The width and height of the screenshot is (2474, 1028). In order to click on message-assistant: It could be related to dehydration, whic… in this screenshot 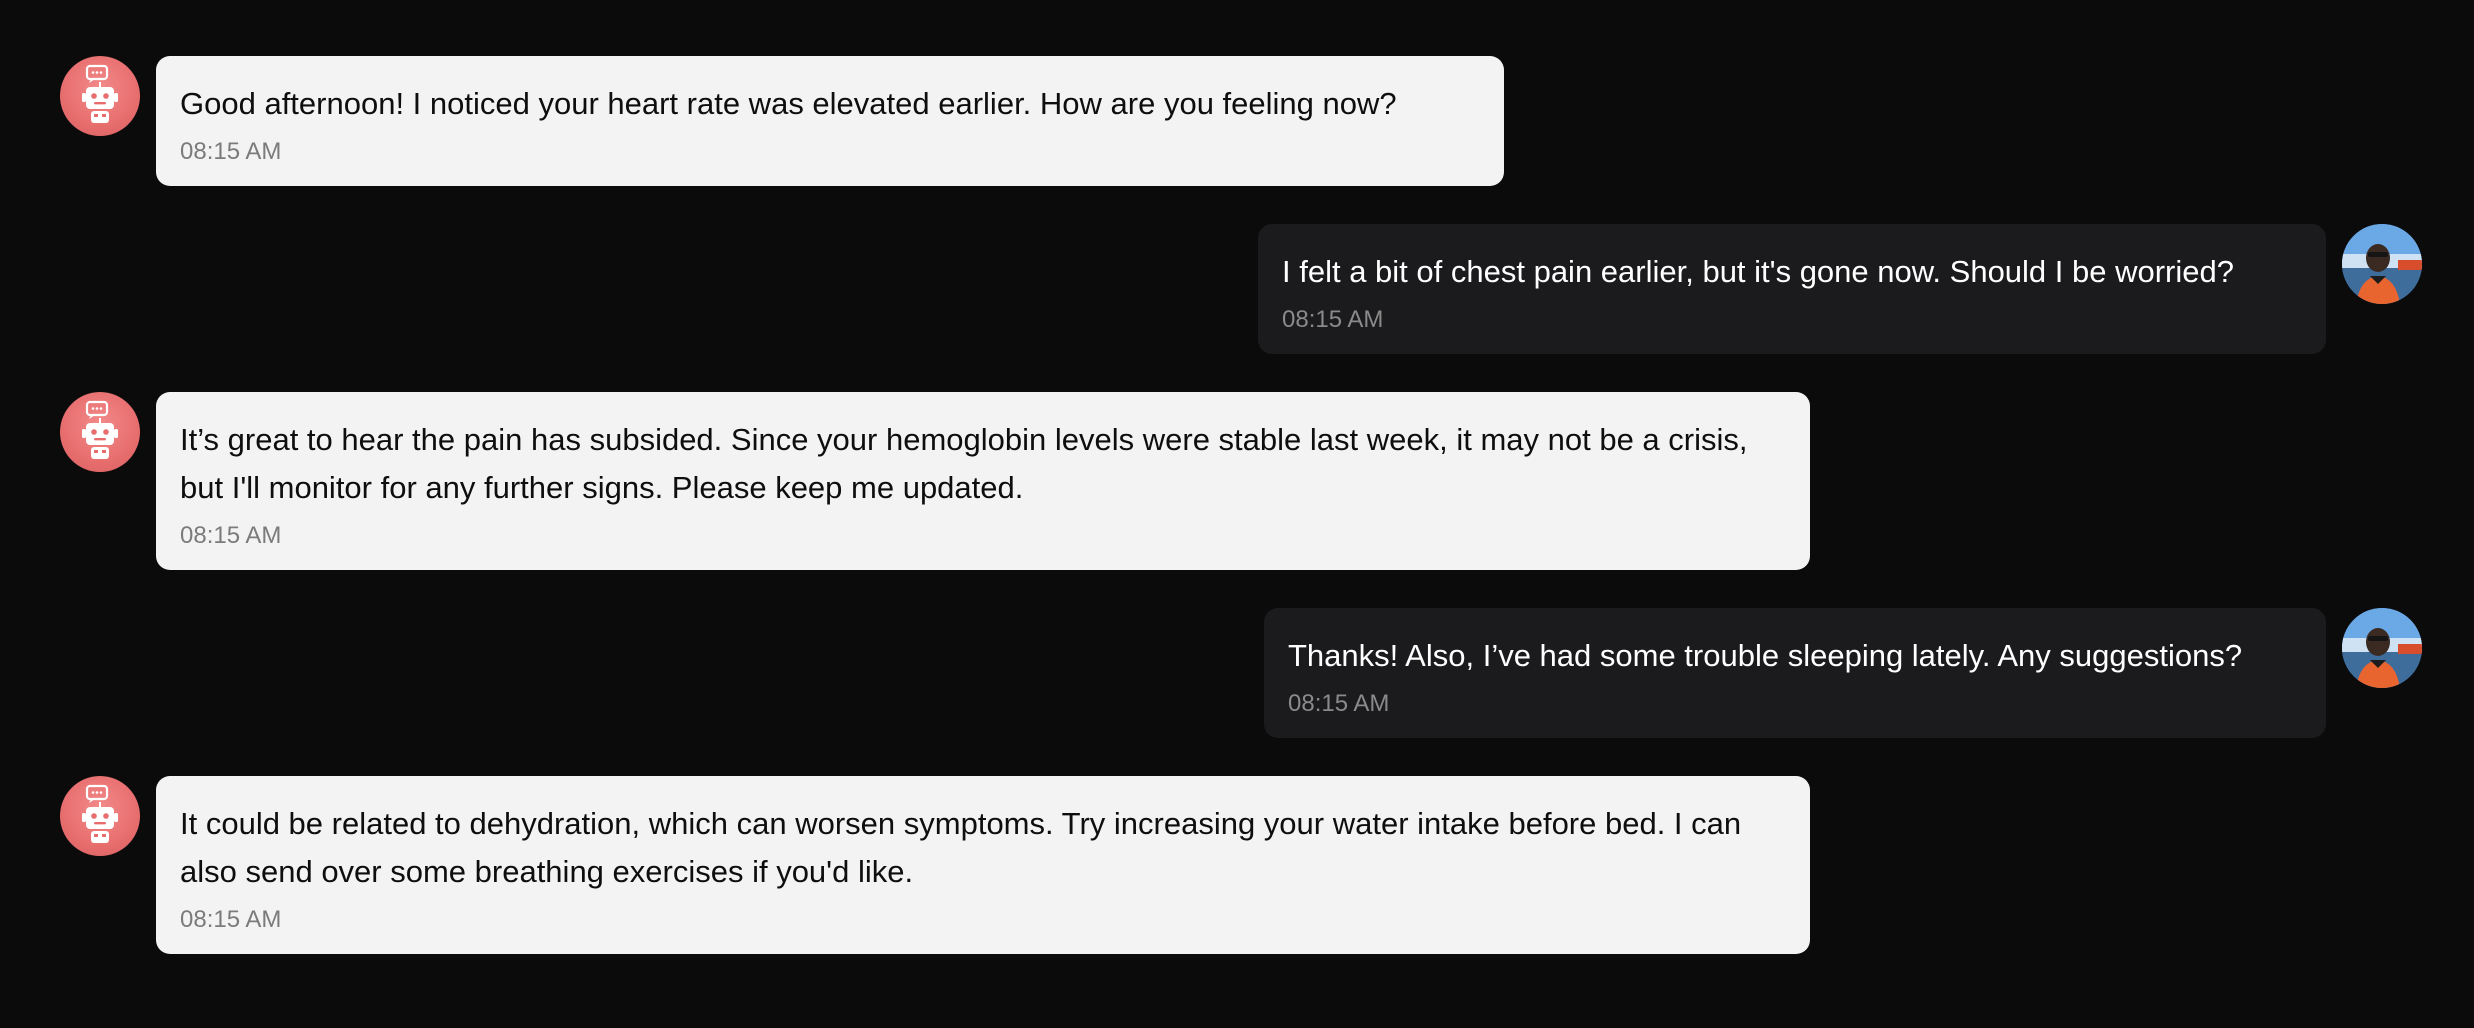, I will do `click(935, 865)`.